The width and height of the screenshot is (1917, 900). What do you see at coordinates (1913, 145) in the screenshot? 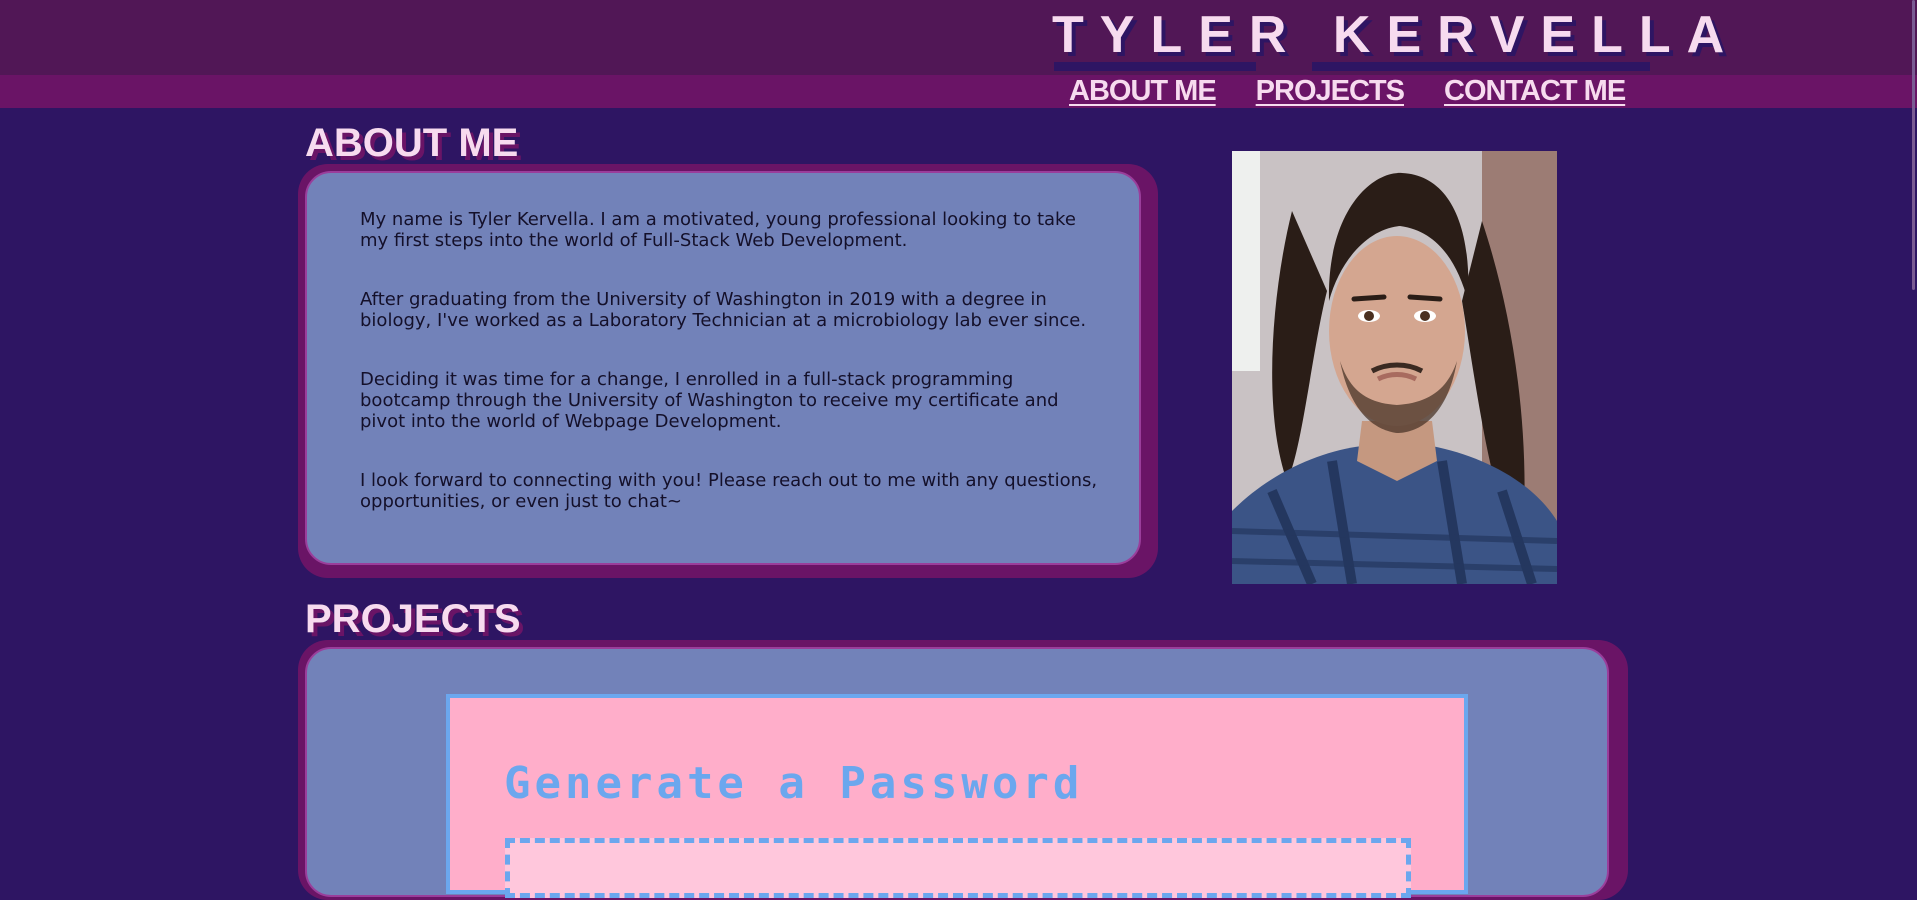
I see `scrollbar-thumb` at bounding box center [1913, 145].